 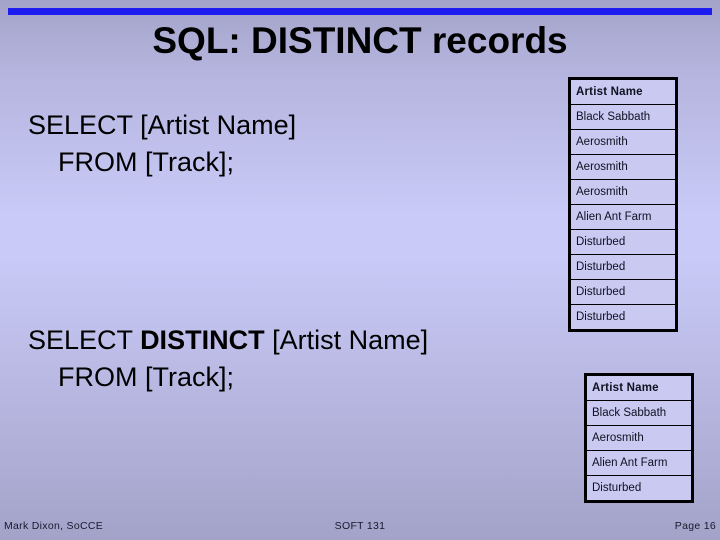 I want to click on sql-code-block-plain-select: SELECT [Artist Name] FROM [Track];, so click(x=162, y=144).